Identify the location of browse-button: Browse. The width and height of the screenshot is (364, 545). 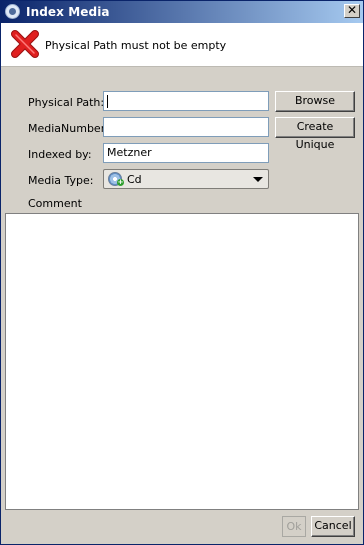
(315, 101).